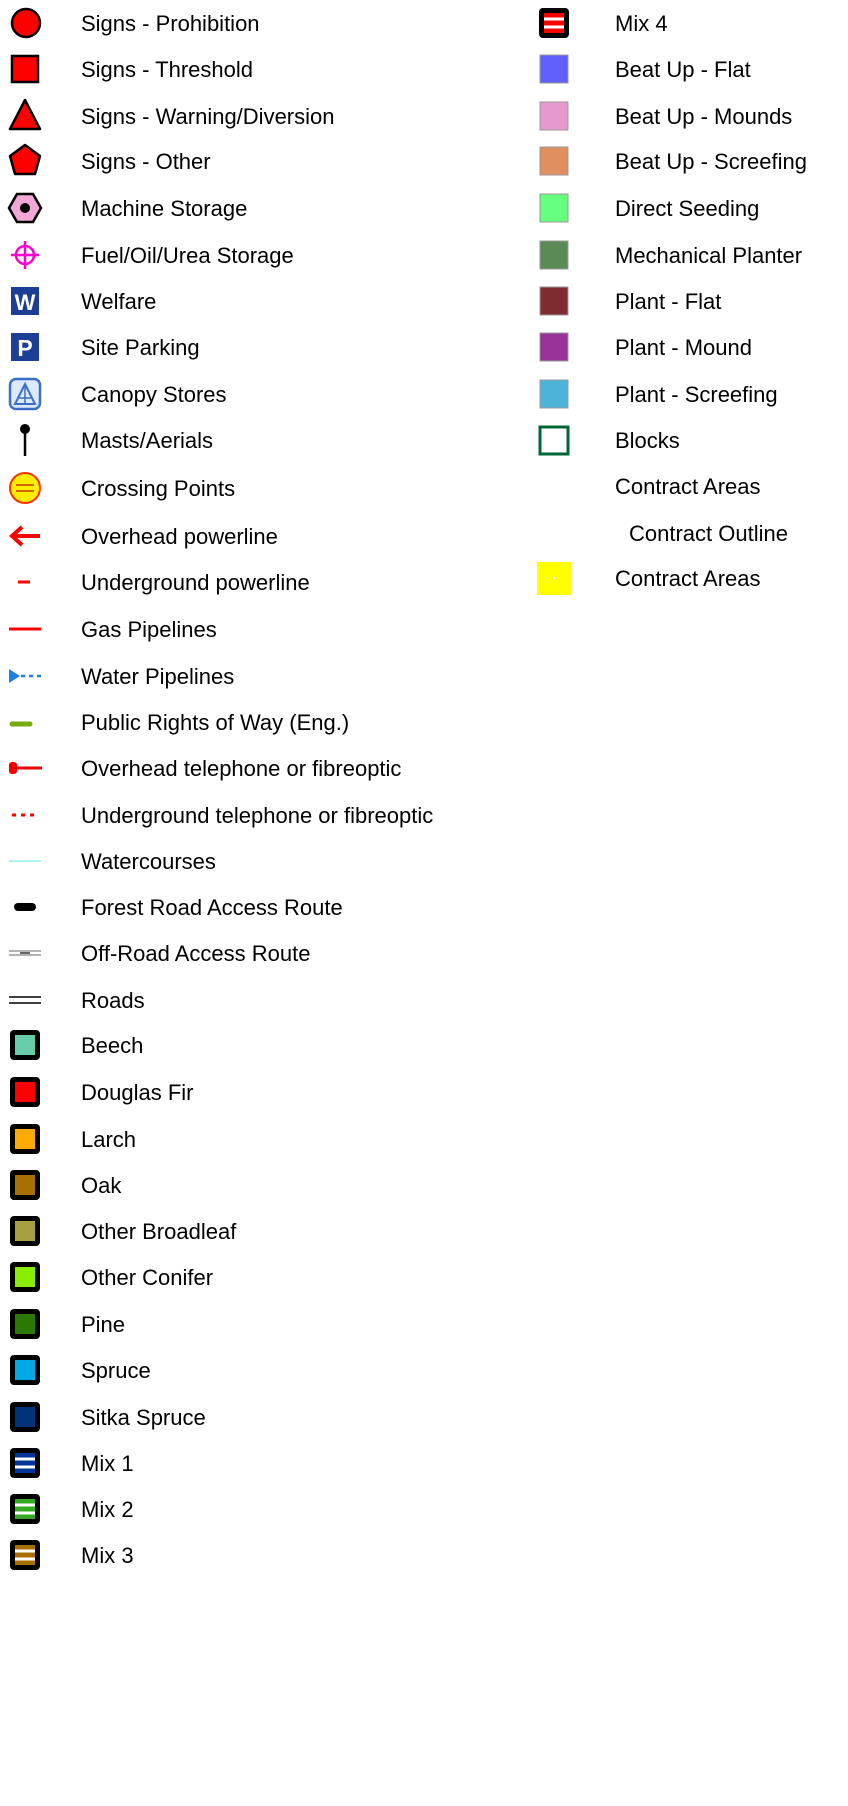  I want to click on legend-label: Signs - Other, so click(146, 161).